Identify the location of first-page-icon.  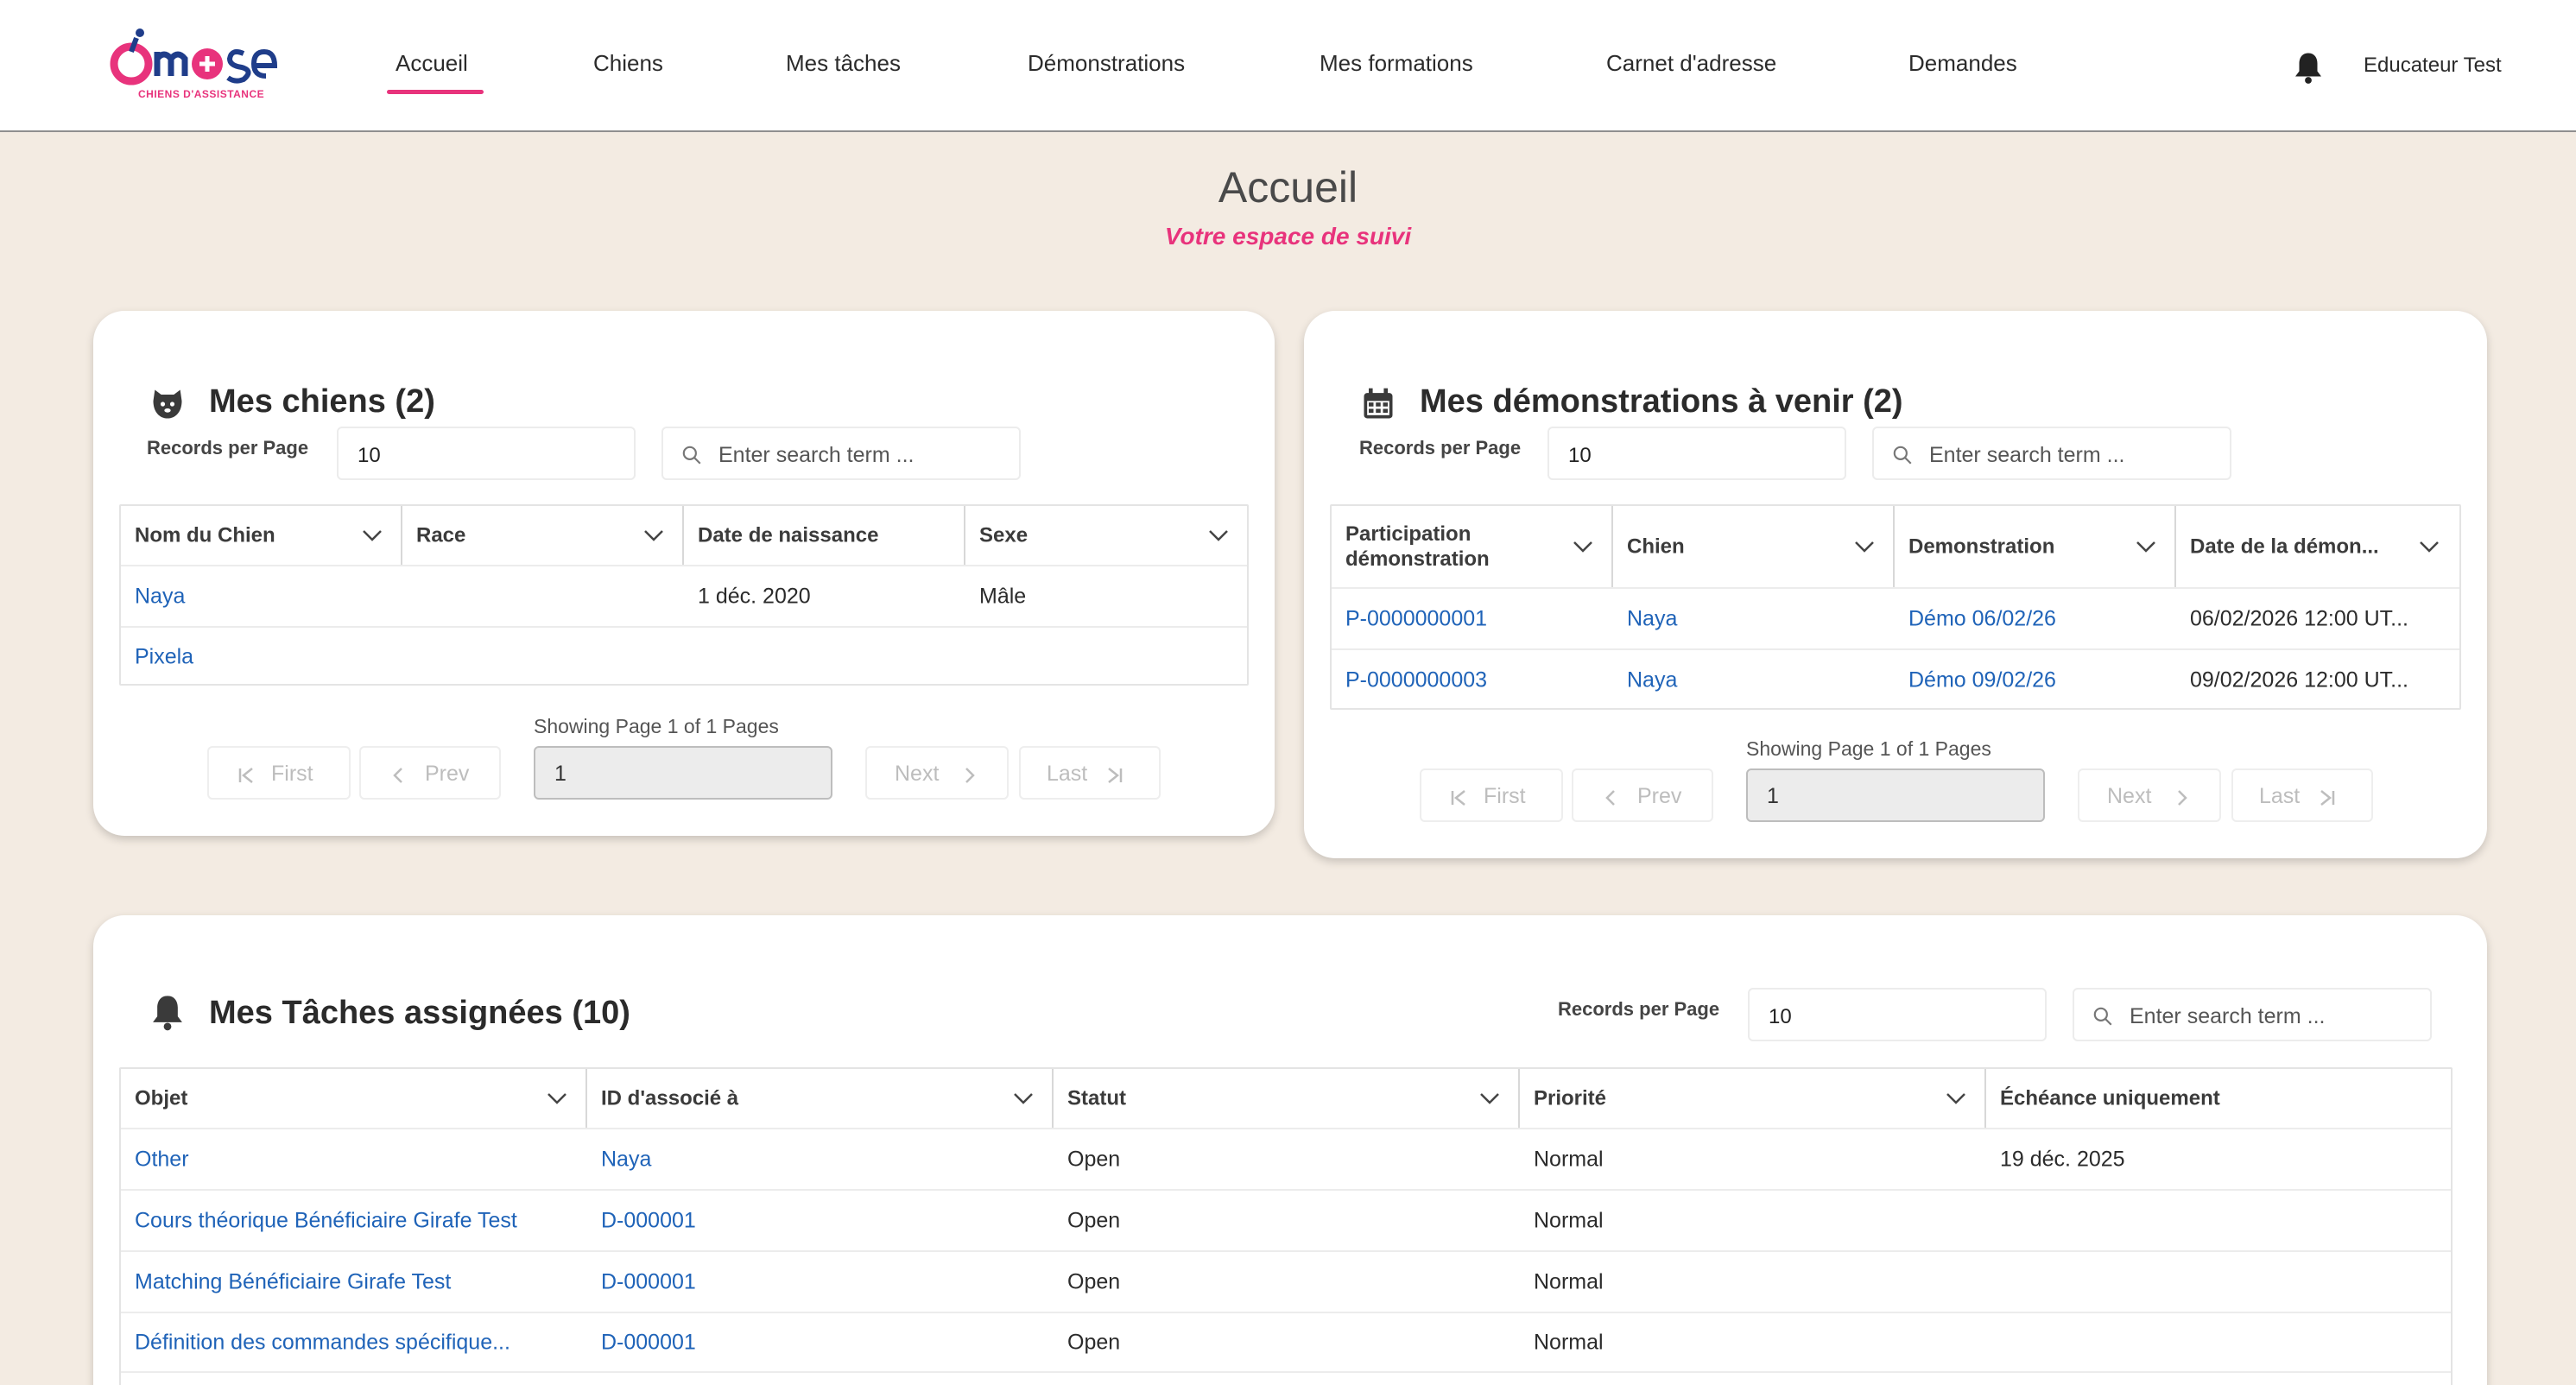
(245, 775).